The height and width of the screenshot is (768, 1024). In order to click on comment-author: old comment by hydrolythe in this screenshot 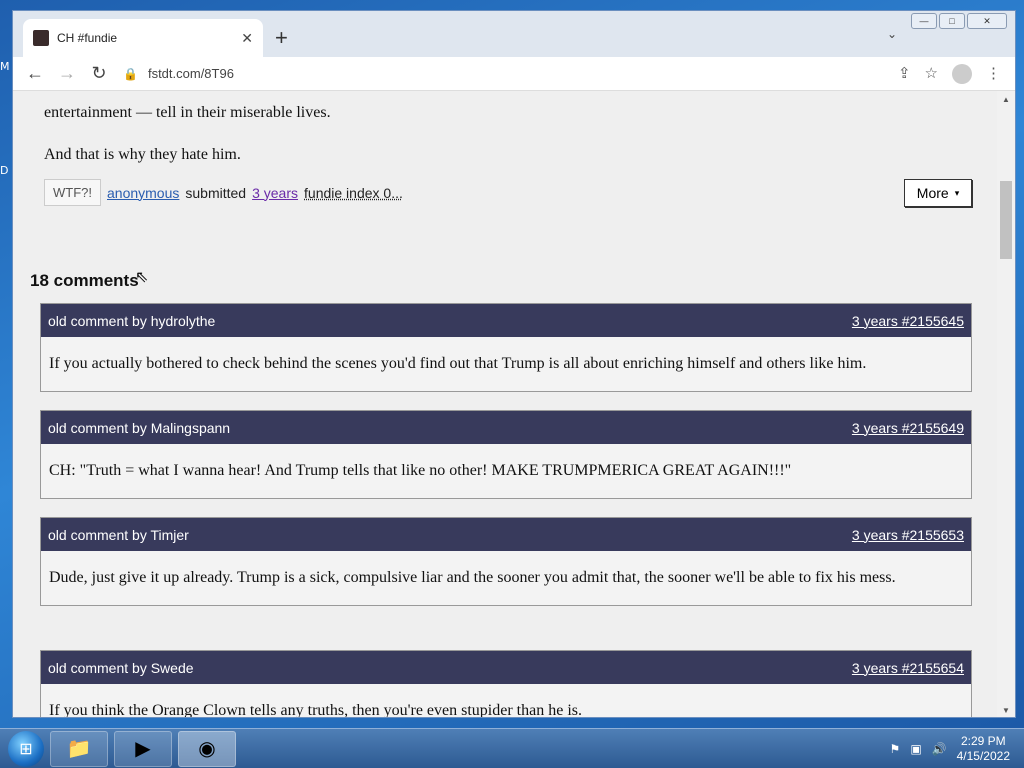, I will do `click(132, 320)`.